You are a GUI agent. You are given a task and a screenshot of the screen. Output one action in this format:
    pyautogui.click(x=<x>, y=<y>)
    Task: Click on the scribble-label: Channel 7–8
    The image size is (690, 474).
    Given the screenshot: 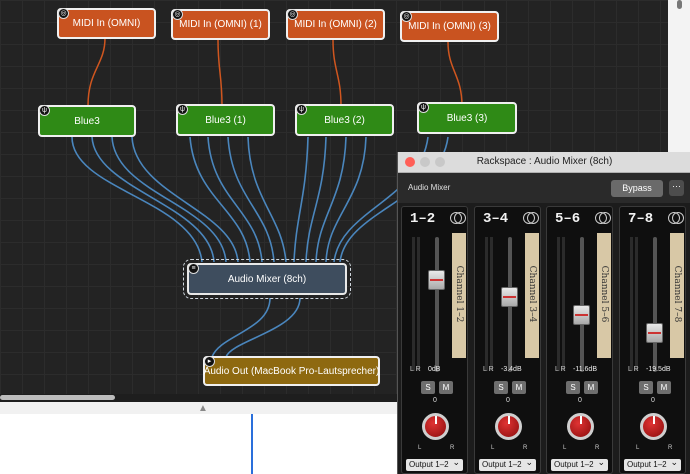 What is the action you would take?
    pyautogui.click(x=677, y=294)
    